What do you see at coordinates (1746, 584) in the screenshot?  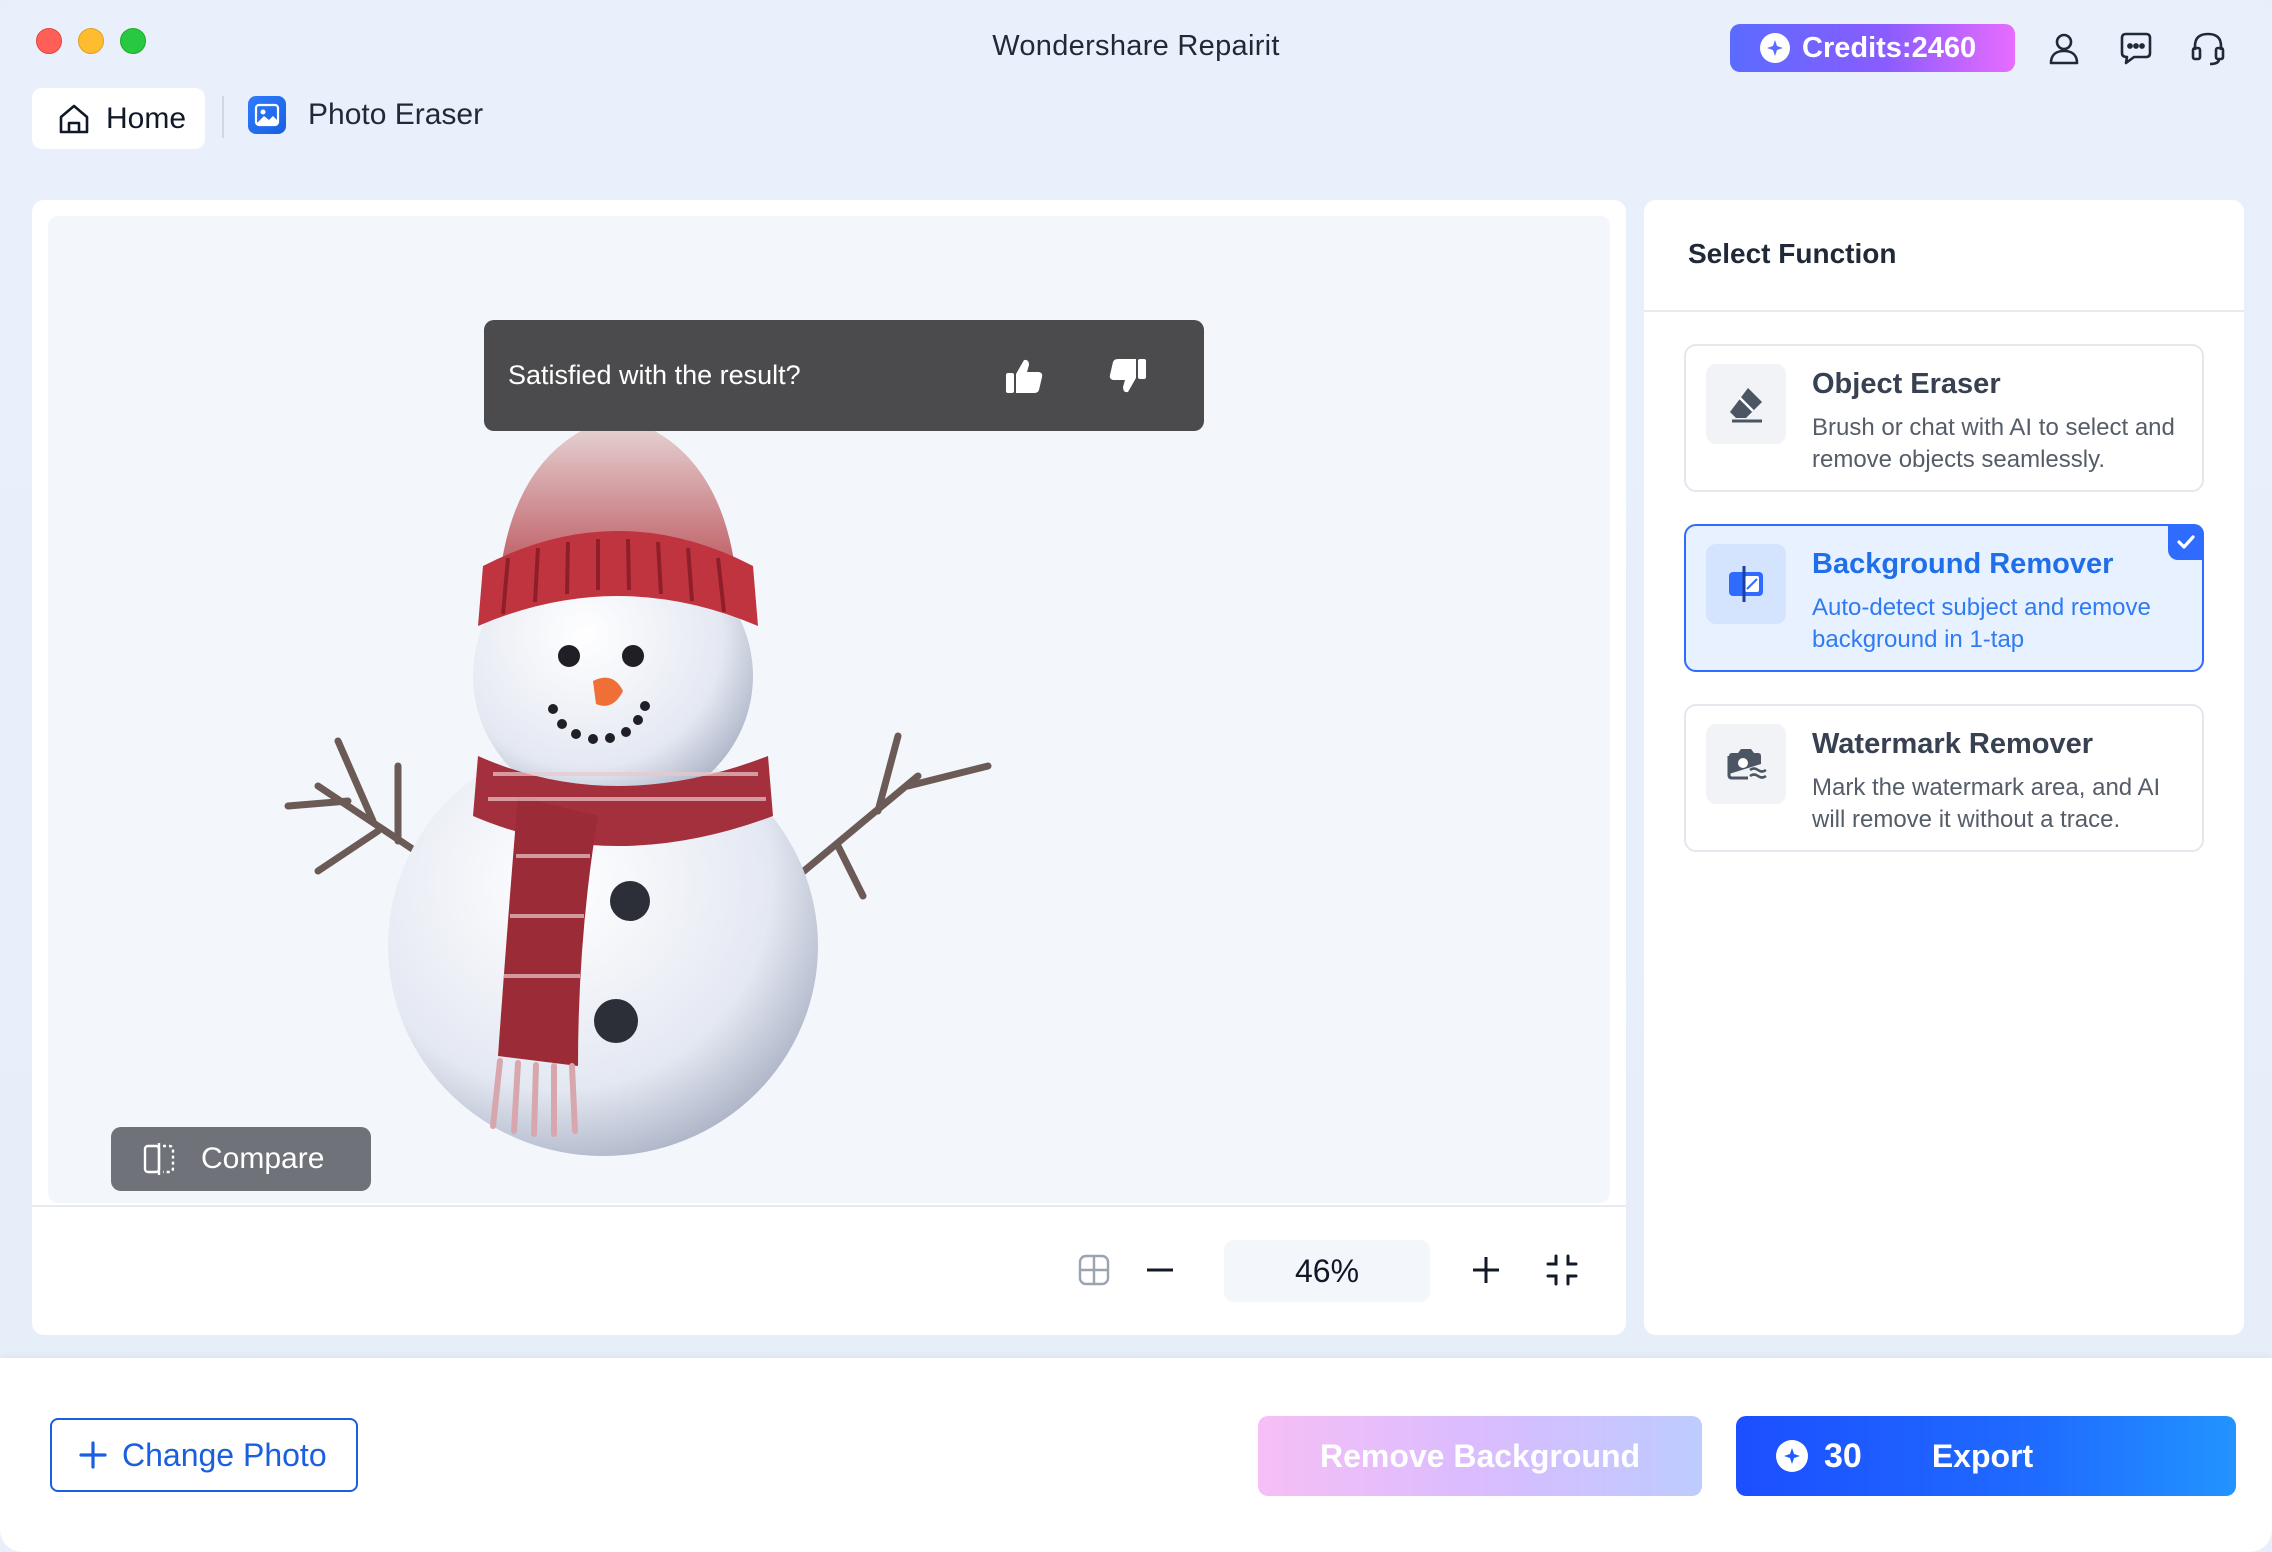 I see `background-remover-icon` at bounding box center [1746, 584].